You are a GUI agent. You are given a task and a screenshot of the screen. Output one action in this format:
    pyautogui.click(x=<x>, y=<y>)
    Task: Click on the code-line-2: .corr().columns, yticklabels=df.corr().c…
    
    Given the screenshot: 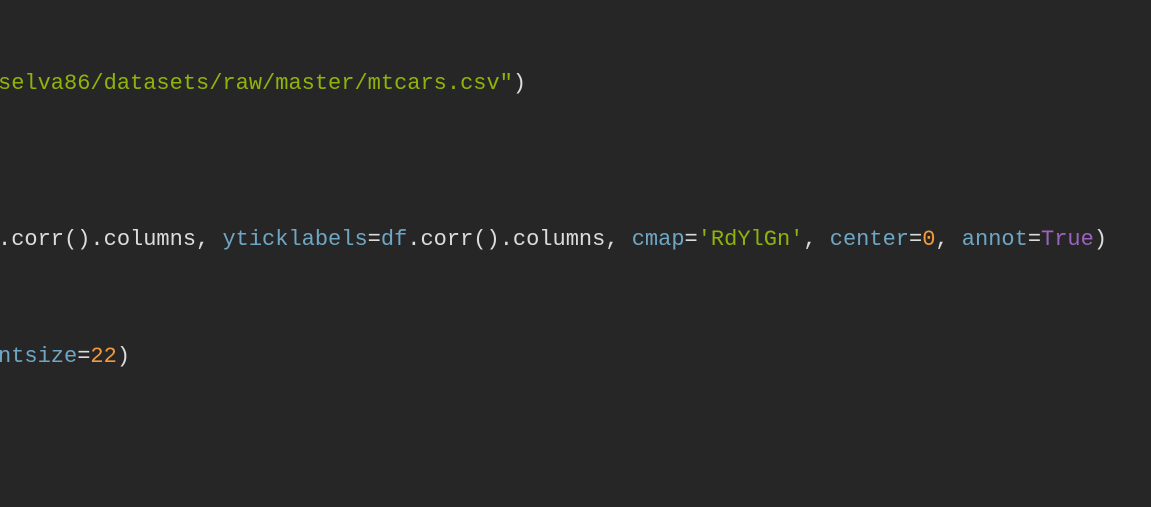 What is the action you would take?
    pyautogui.click(x=553, y=239)
    